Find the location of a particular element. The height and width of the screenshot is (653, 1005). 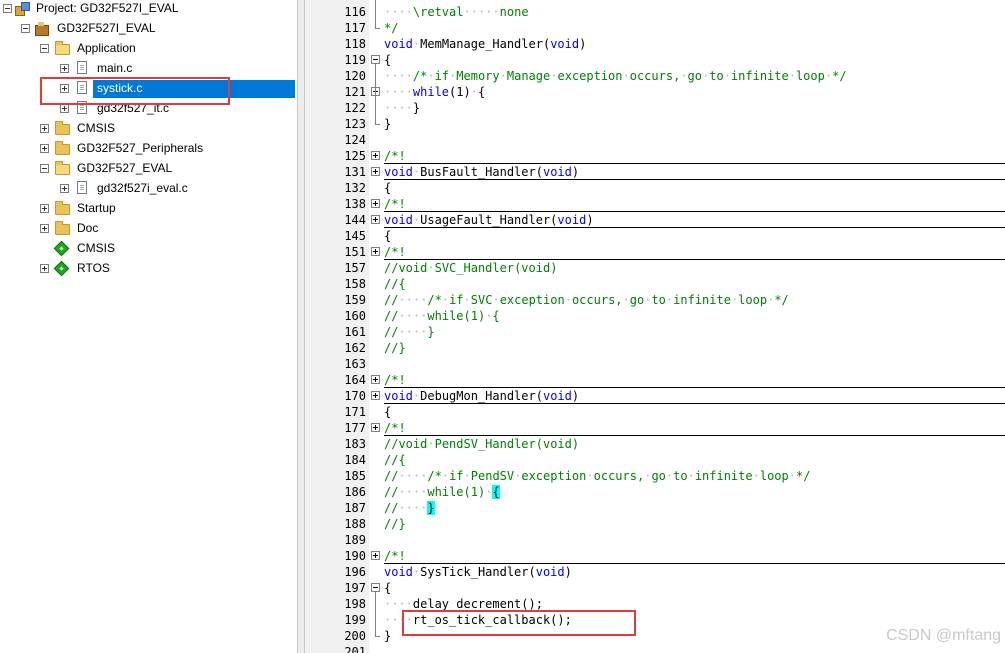

code-line: 124 is located at coordinates (655, 140).